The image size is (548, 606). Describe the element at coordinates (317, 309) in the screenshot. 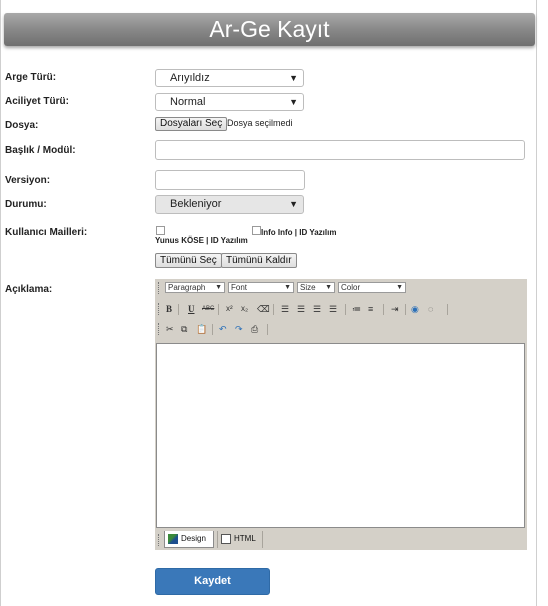

I see `align-right-icon: ☰` at that location.